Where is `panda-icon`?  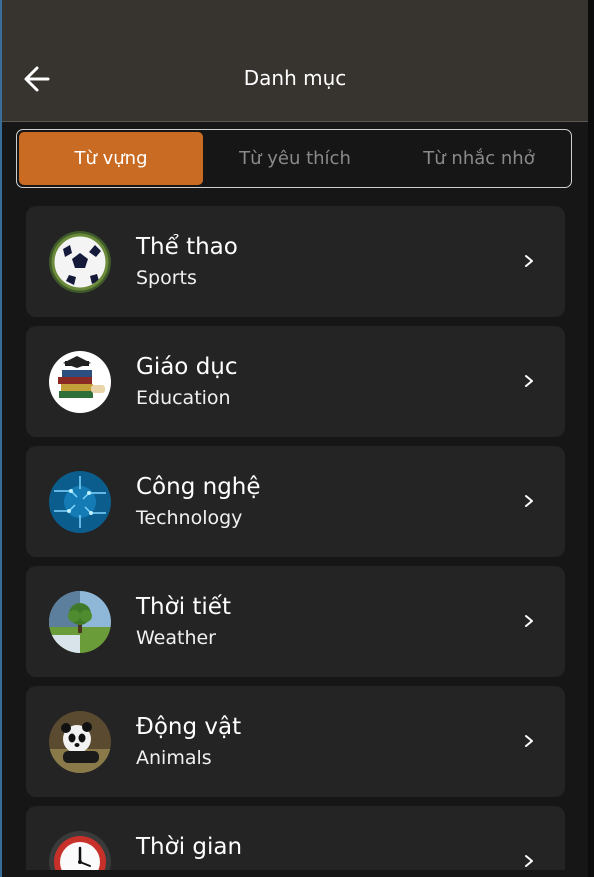
panda-icon is located at coordinates (80, 742).